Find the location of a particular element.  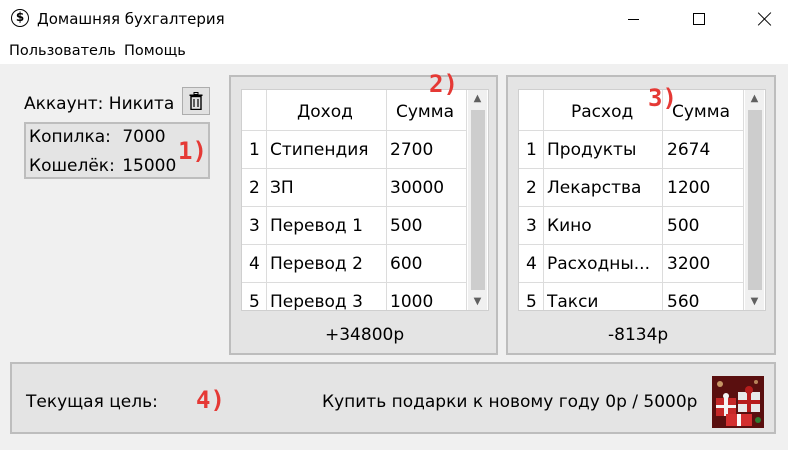

window-title: Домашняя бухгалтерия is located at coordinates (131, 19).